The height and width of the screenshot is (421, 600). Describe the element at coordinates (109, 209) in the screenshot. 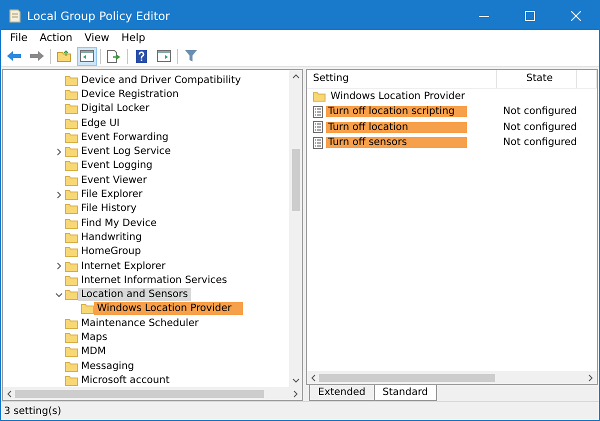

I see `tree-item: File History` at that location.